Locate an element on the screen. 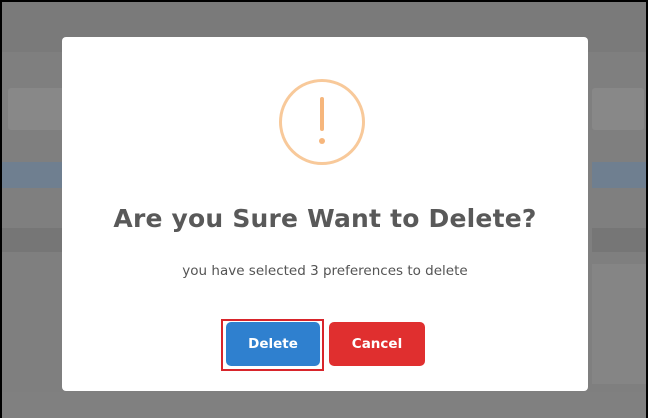  dialog-actions: Delete Cancel is located at coordinates (325, 345).